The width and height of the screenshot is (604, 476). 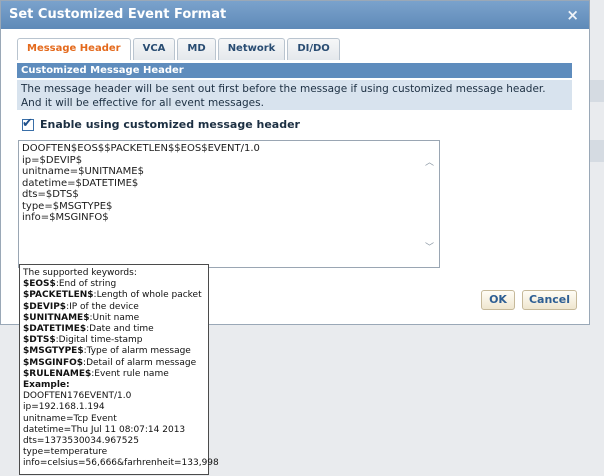 What do you see at coordinates (86, 284) in the screenshot?
I see `keyword-description: :End of string` at bounding box center [86, 284].